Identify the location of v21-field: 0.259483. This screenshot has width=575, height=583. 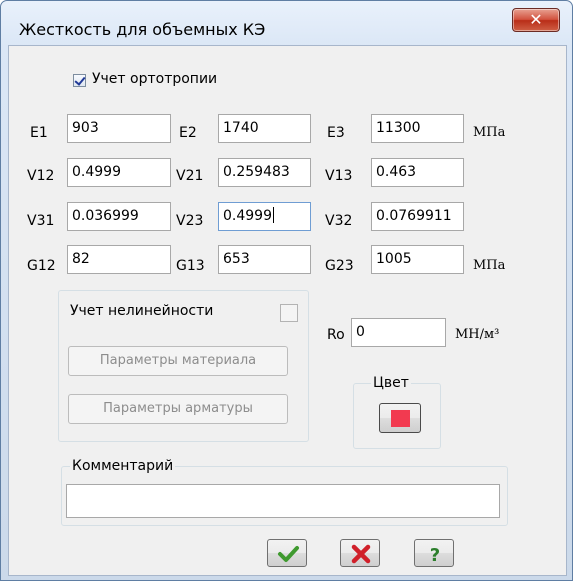
(264, 172).